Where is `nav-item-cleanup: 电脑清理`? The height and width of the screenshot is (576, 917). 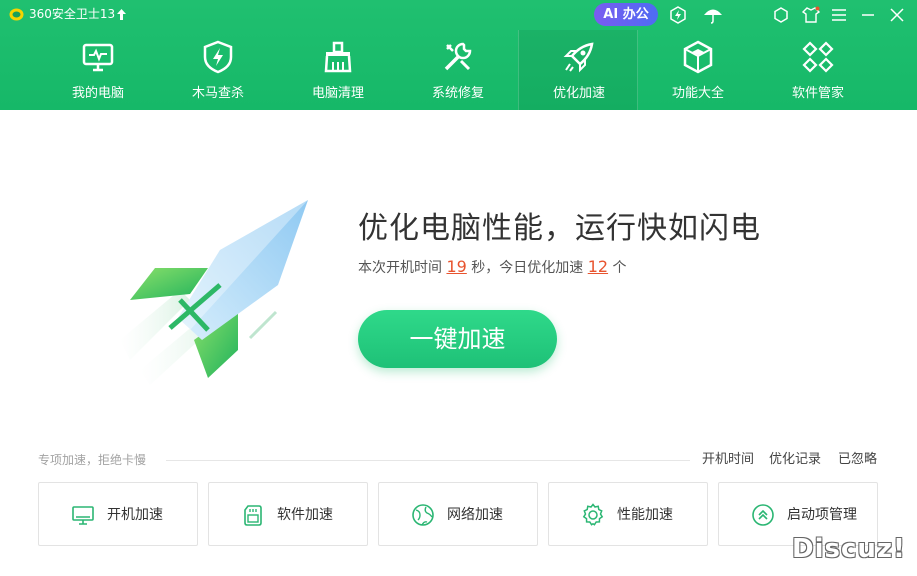 nav-item-cleanup: 电脑清理 is located at coordinates (338, 70).